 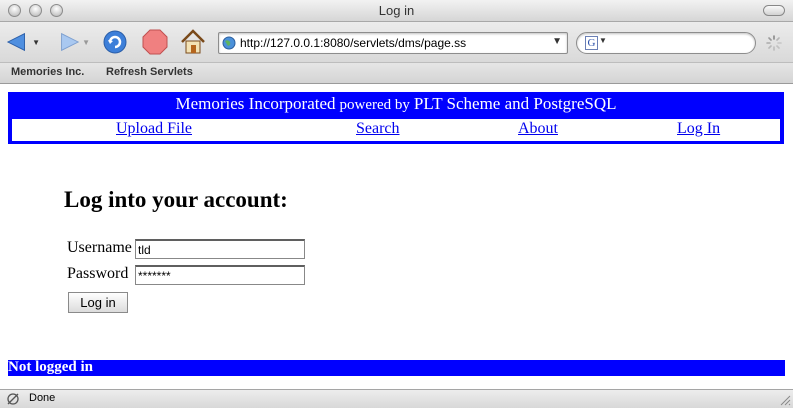 I want to click on stop-icon, so click(x=155, y=42).